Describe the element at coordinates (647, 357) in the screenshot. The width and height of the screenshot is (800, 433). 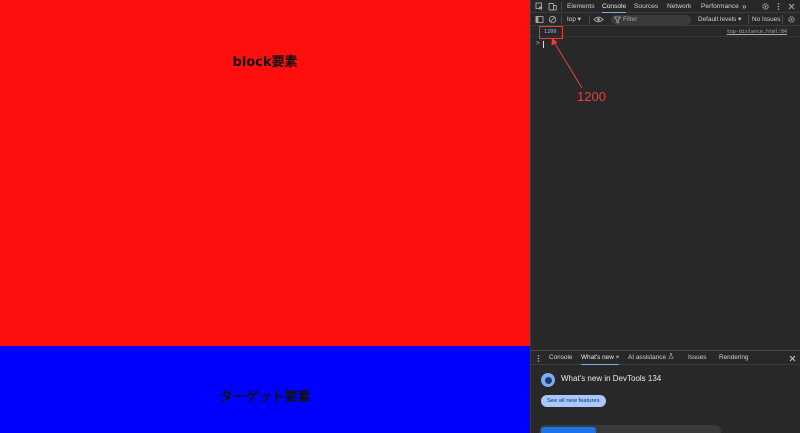
I see `drawer-tab-ai-assistance-label: AI assistance` at that location.